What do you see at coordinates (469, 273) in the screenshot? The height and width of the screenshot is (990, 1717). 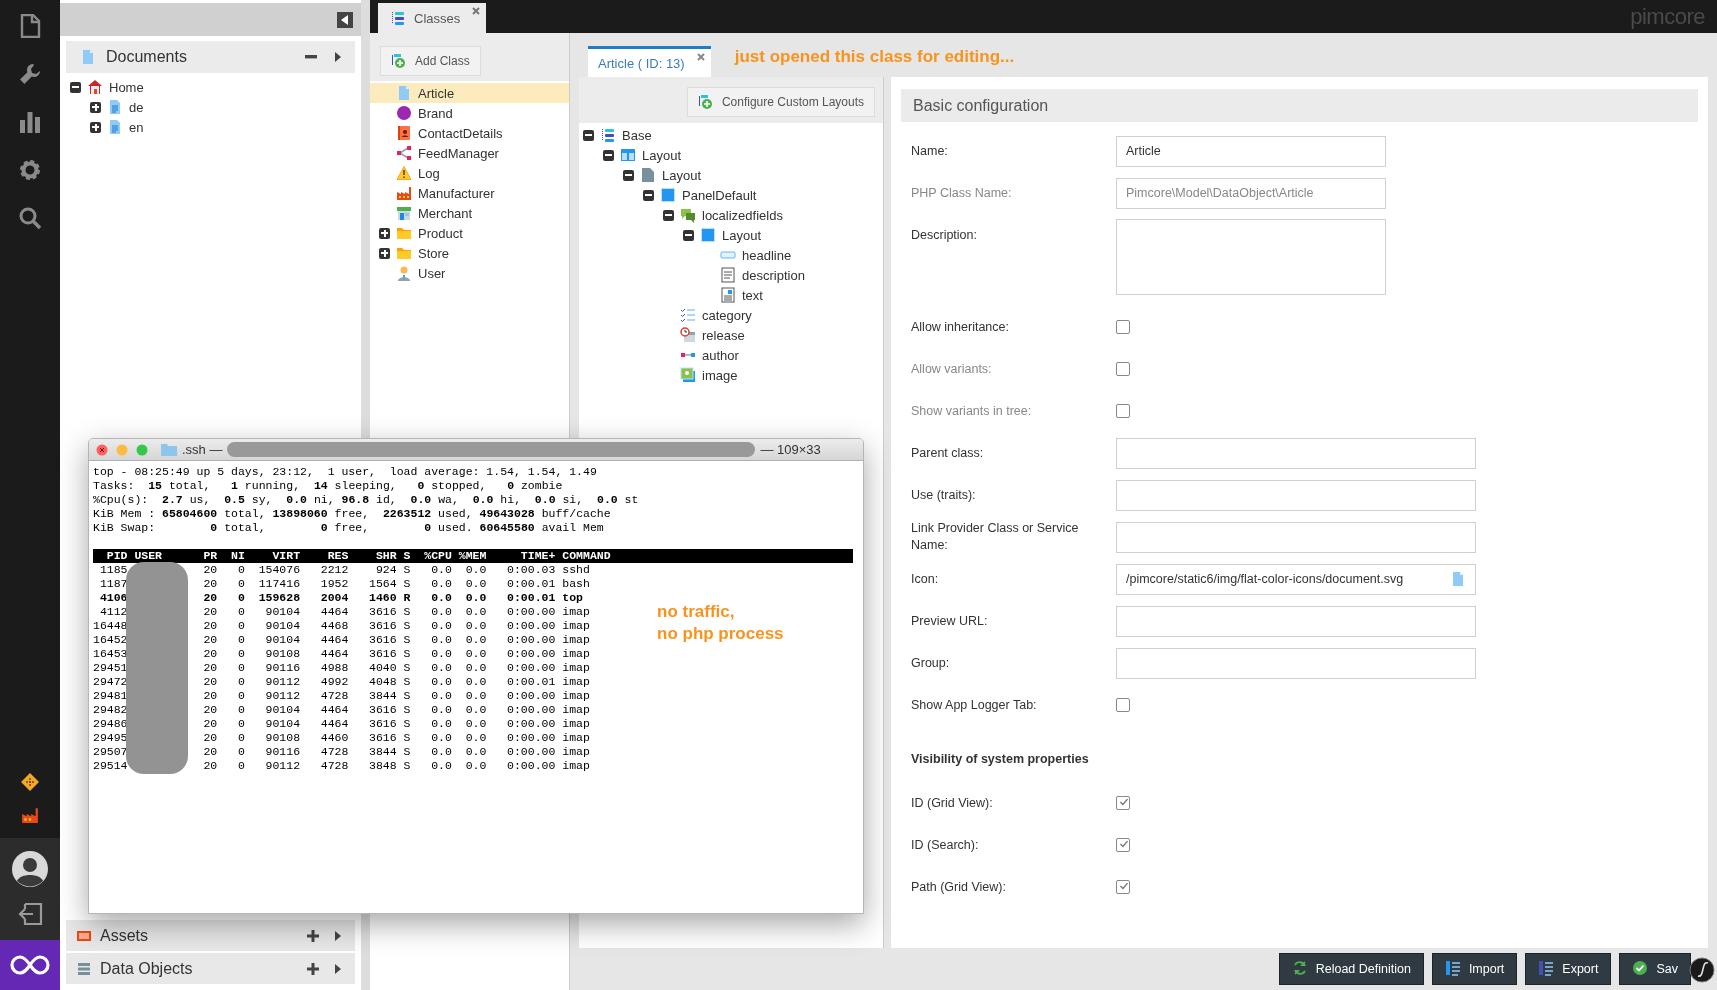 I see `class-list-item: User` at bounding box center [469, 273].